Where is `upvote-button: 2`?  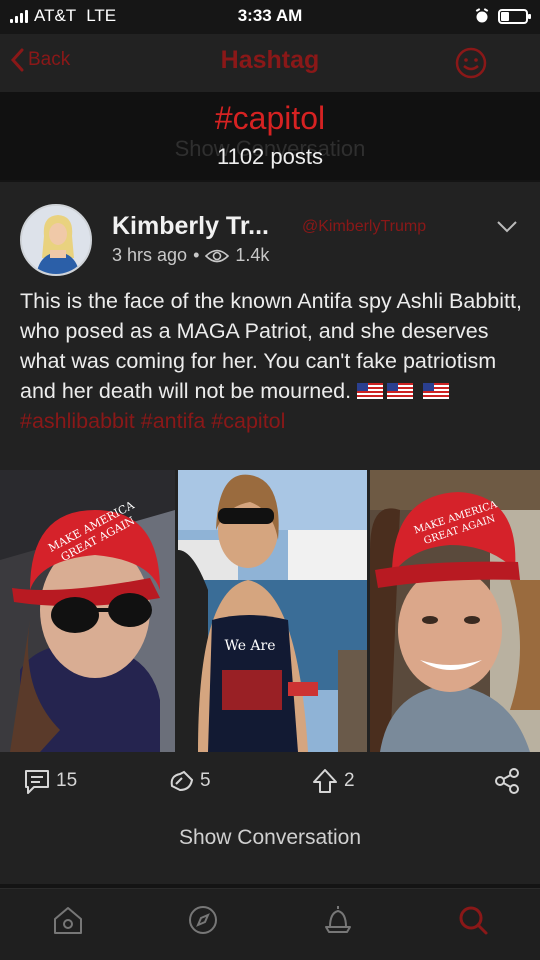 upvote-button: 2 is located at coordinates (332, 781).